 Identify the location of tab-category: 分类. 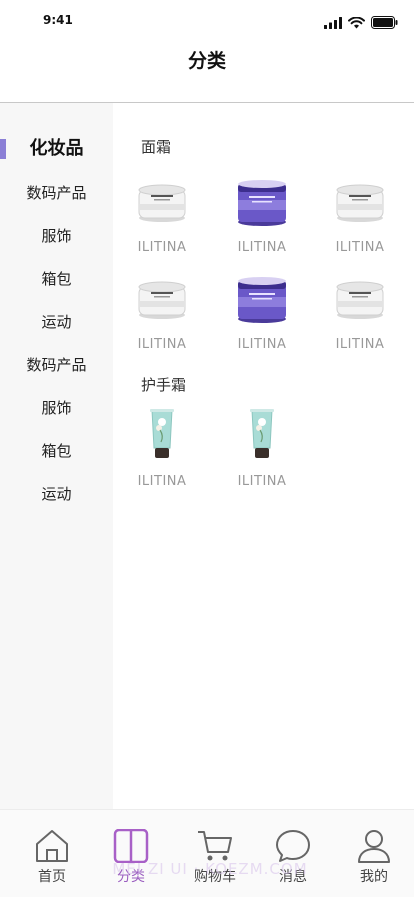
(131, 853).